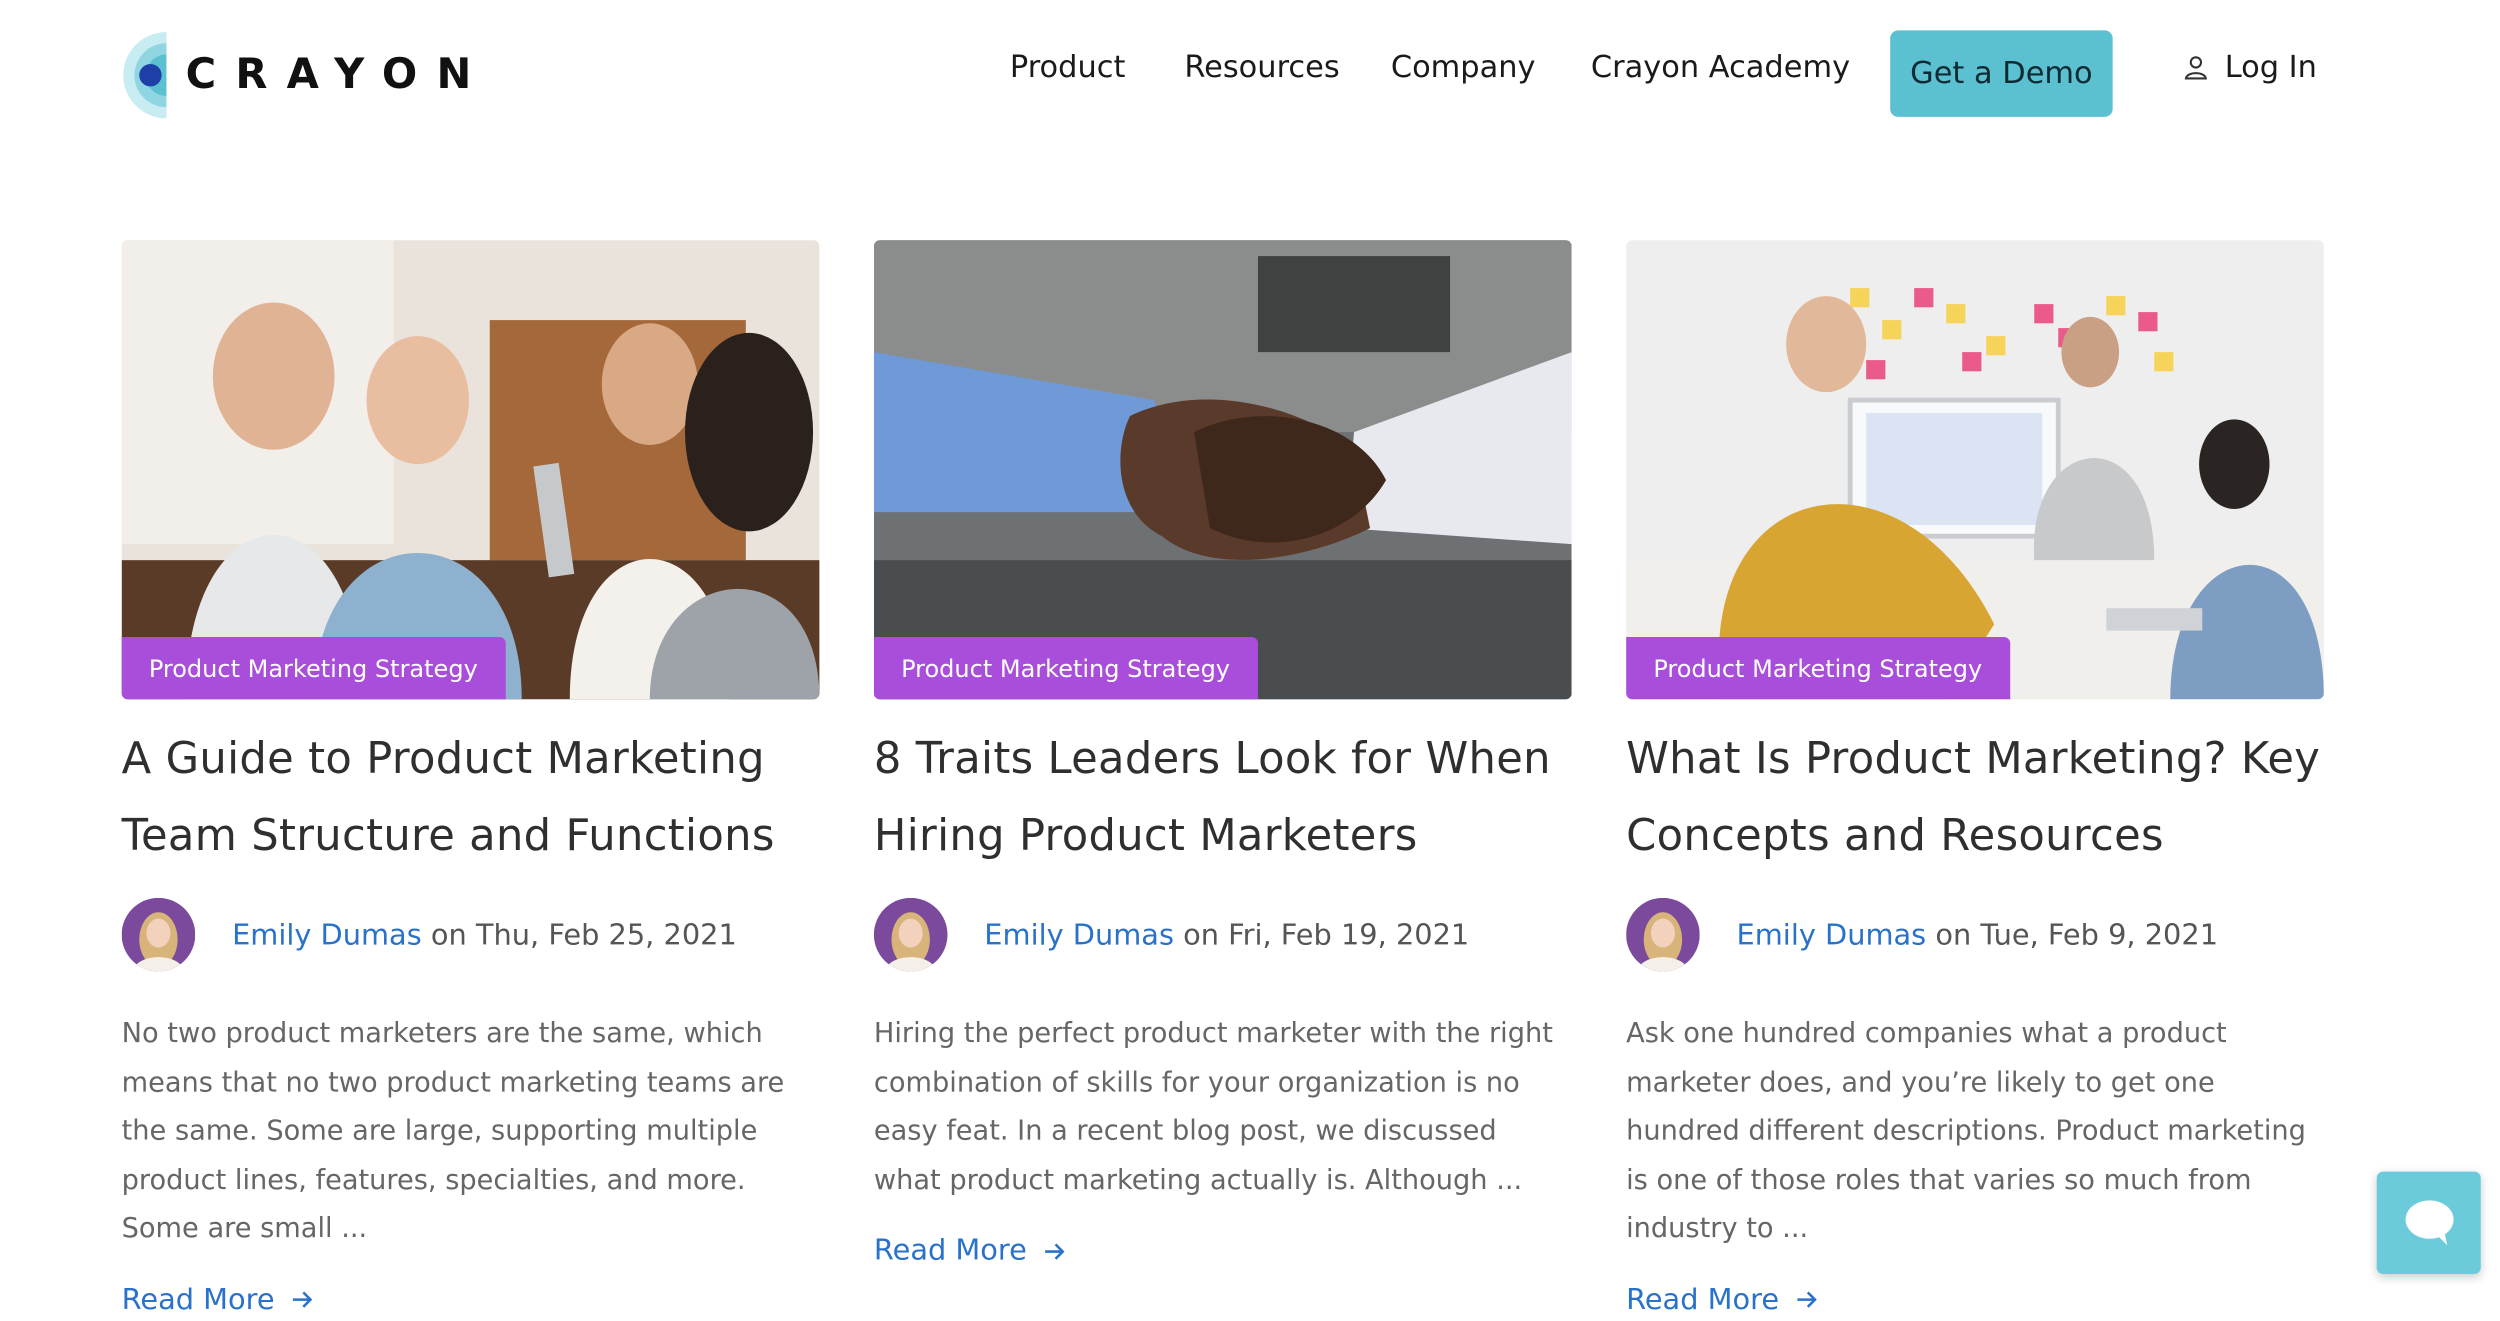  Describe the element at coordinates (2072, 934) in the screenshot. I see `post-date: on Tue, Feb 9, 2021` at that location.